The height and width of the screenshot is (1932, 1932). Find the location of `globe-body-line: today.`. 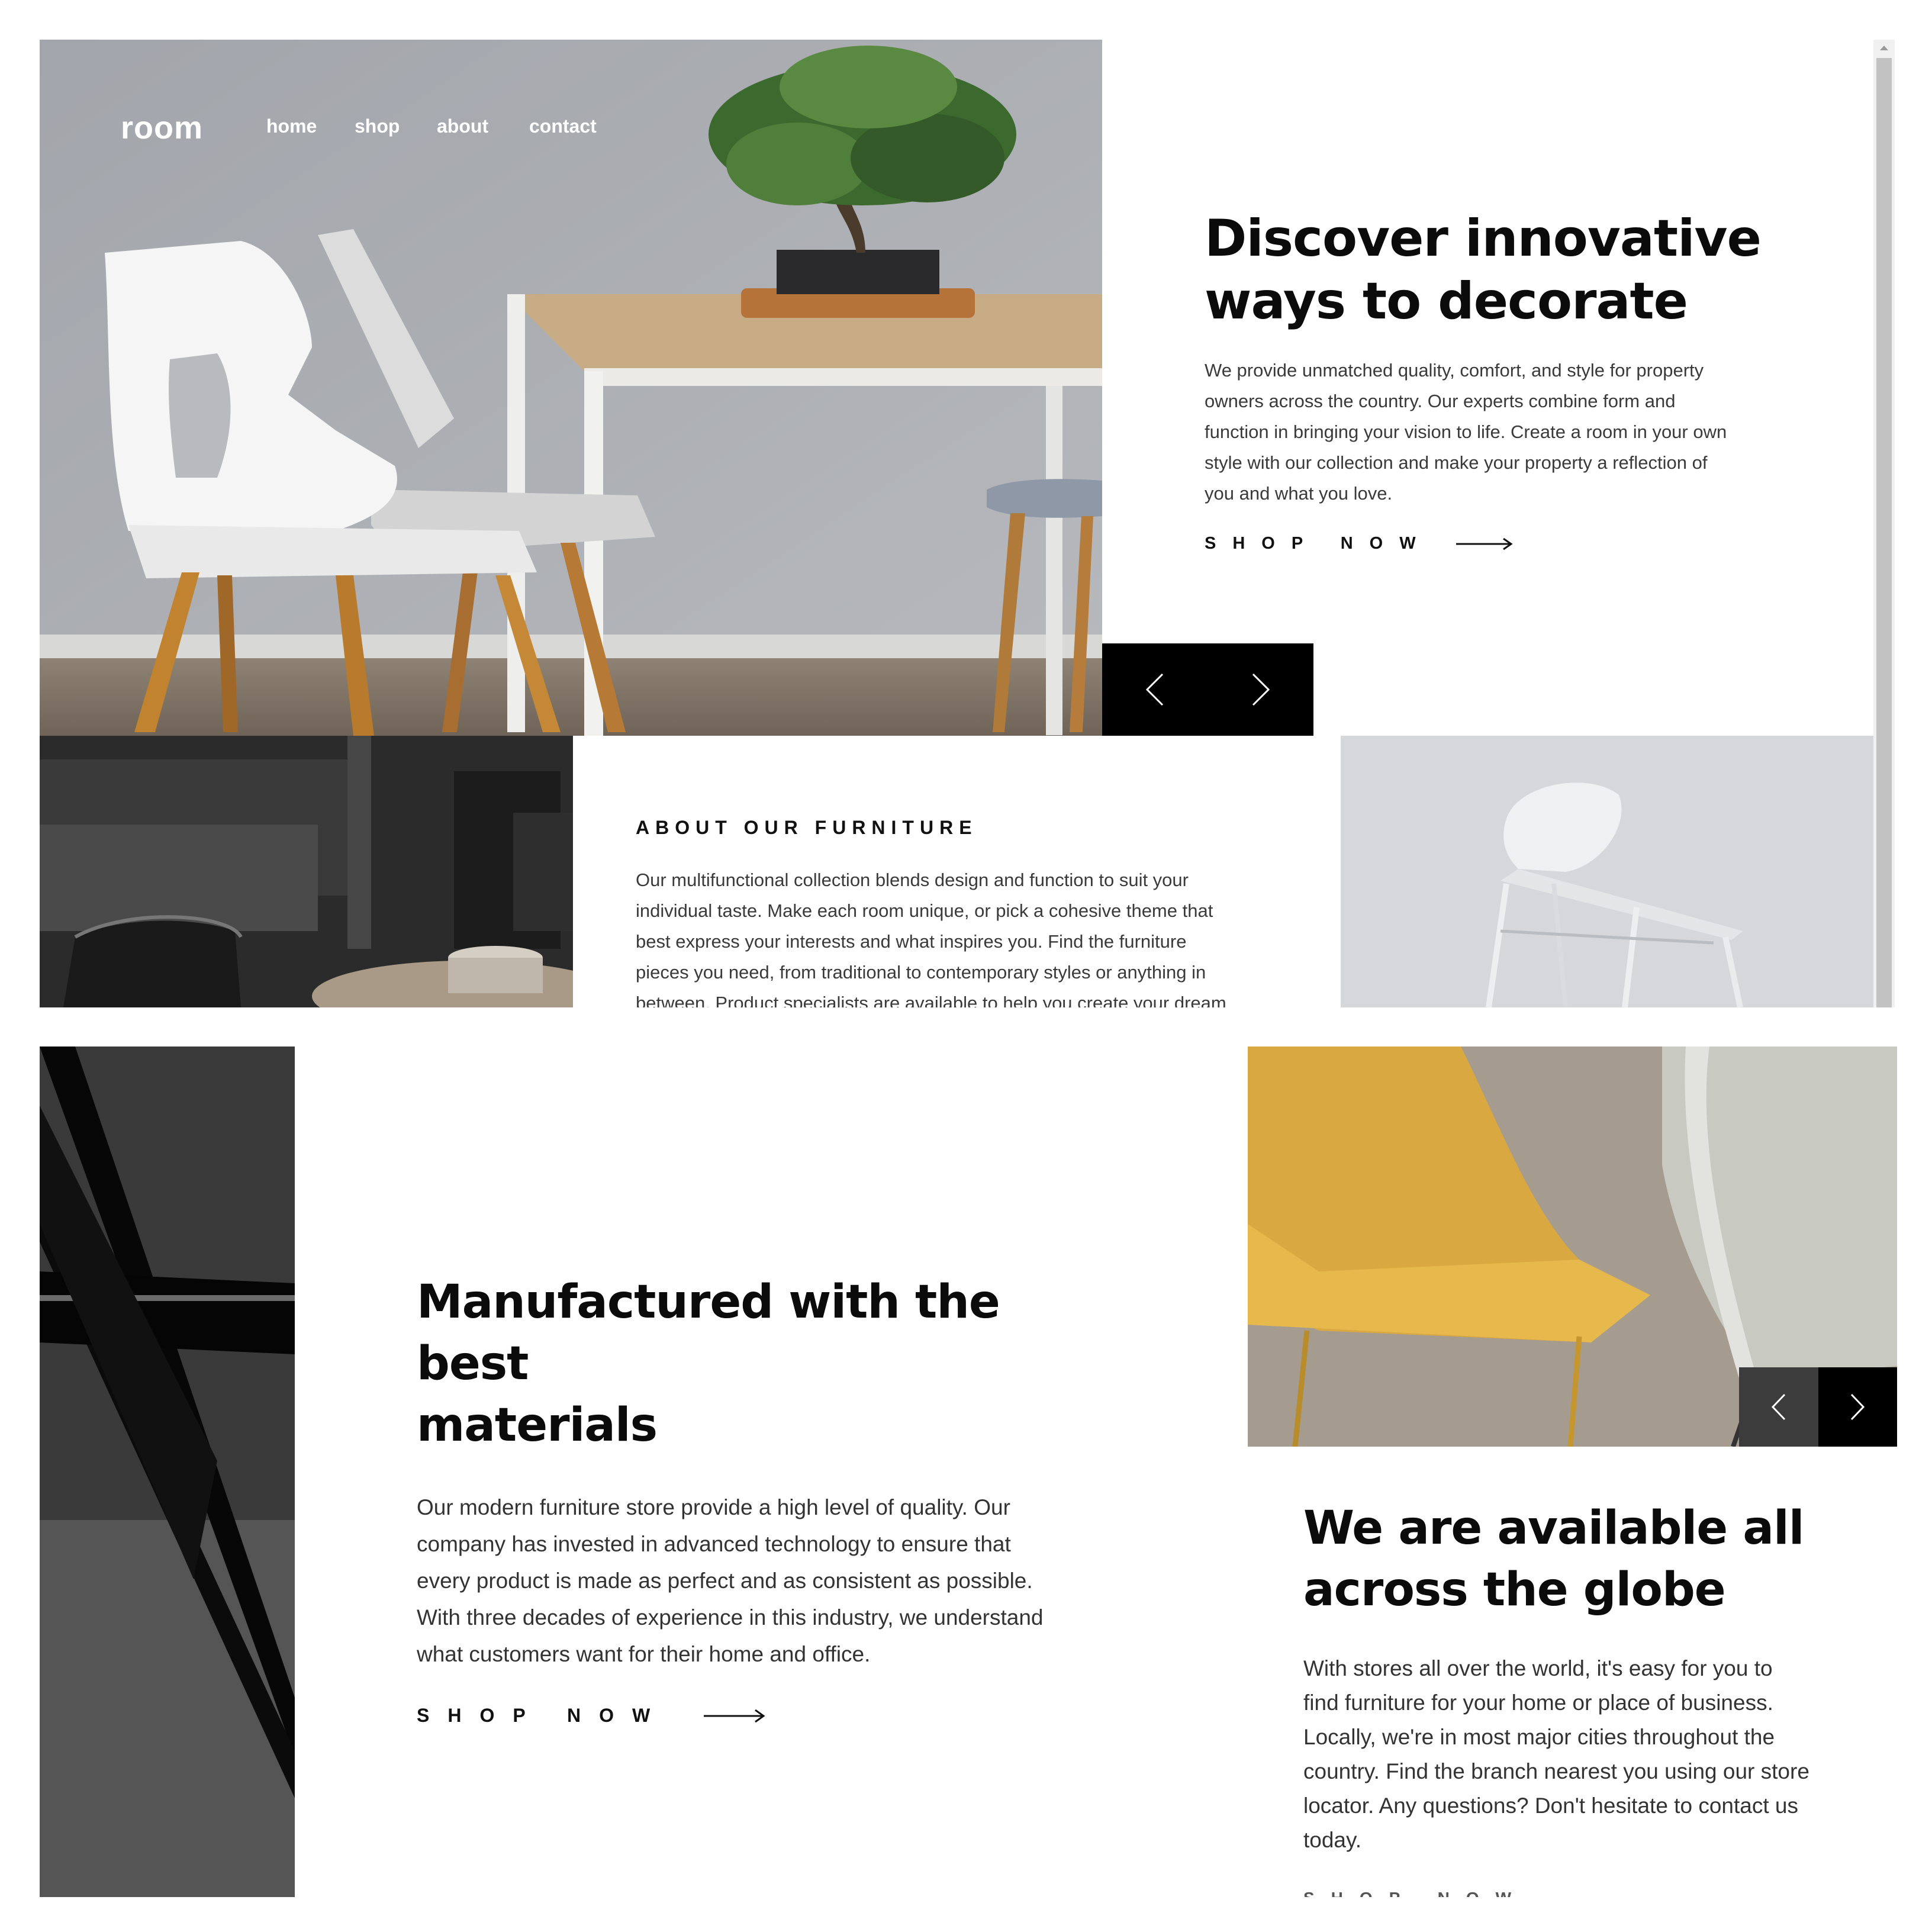

globe-body-line: today. is located at coordinates (1332, 1840).